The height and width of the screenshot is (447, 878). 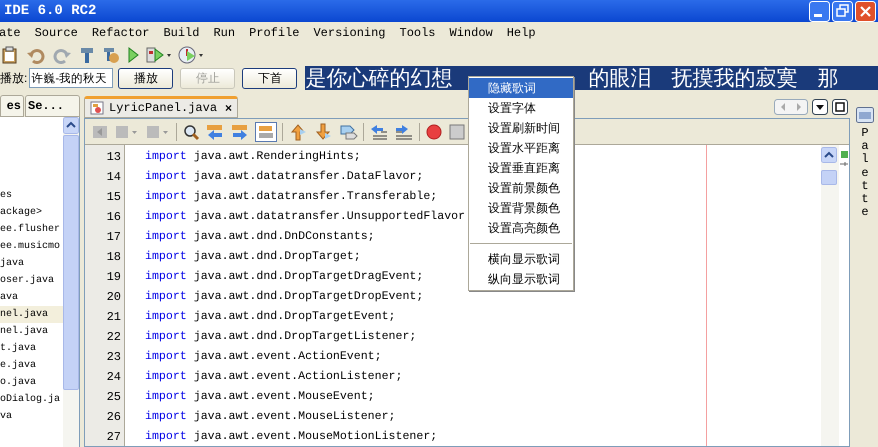 I want to click on tree-item: java, so click(x=31, y=263).